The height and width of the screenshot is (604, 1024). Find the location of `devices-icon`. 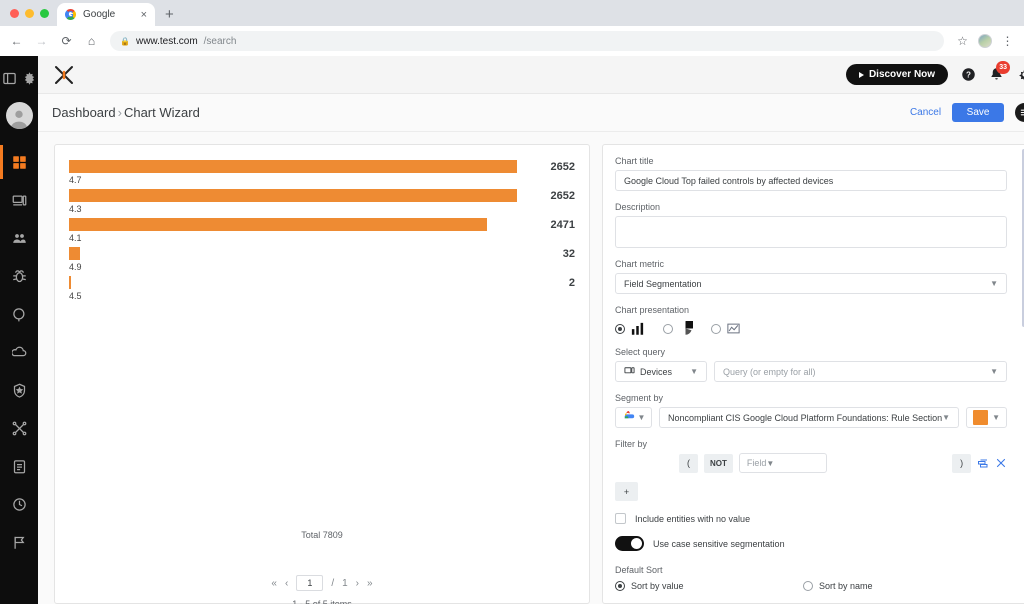

devices-icon is located at coordinates (19, 200).